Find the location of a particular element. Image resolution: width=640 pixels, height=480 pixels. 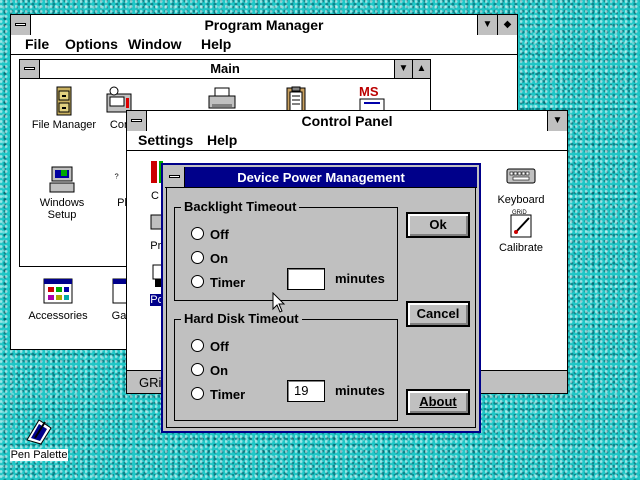

windows-setup-shortcut: Windows Setup is located at coordinates (62, 192).